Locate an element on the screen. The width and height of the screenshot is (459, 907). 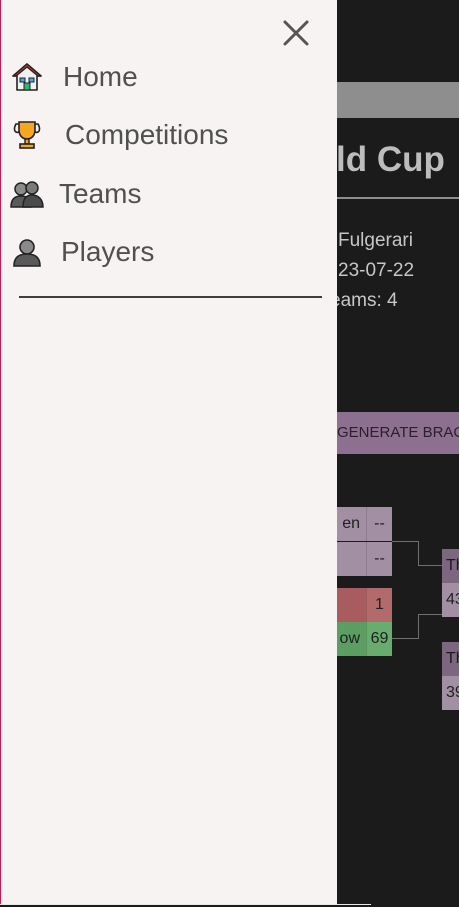
team-score: 1 is located at coordinates (379, 605).